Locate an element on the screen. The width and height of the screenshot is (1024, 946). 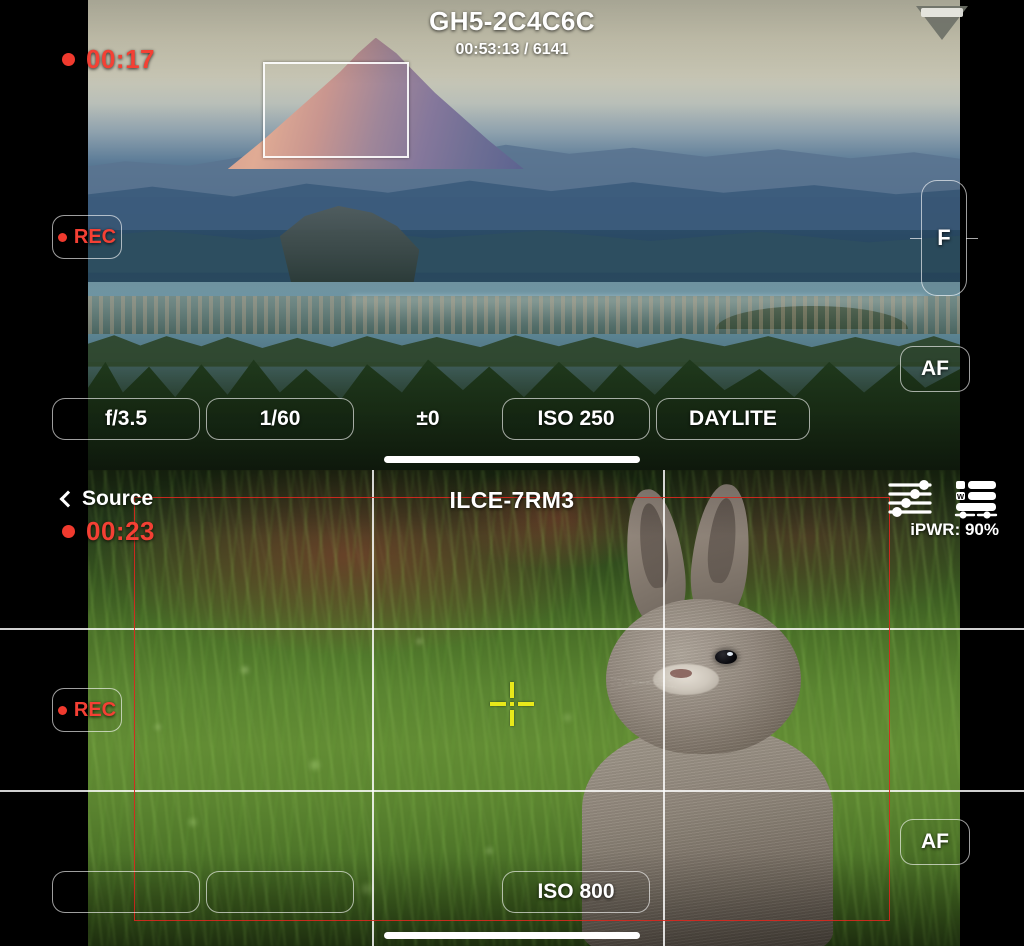
focus-area-box is located at coordinates (336, 110).